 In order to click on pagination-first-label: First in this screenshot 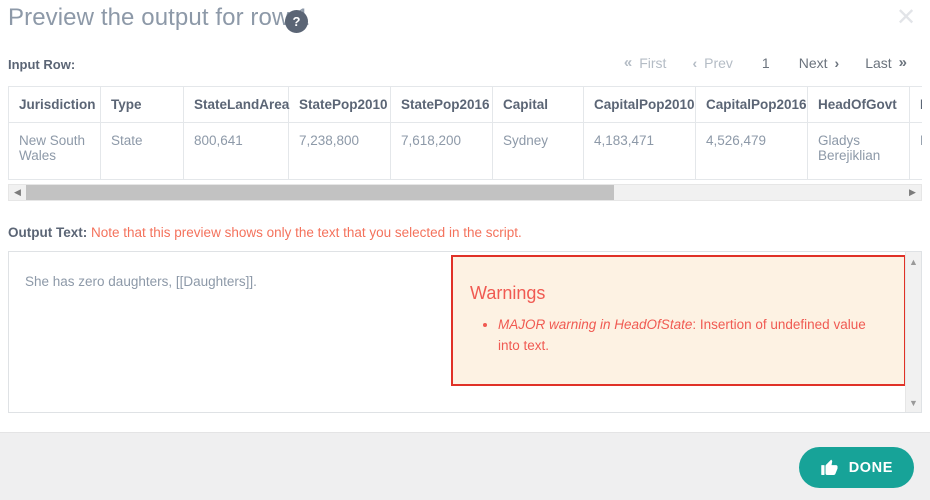, I will do `click(653, 62)`.